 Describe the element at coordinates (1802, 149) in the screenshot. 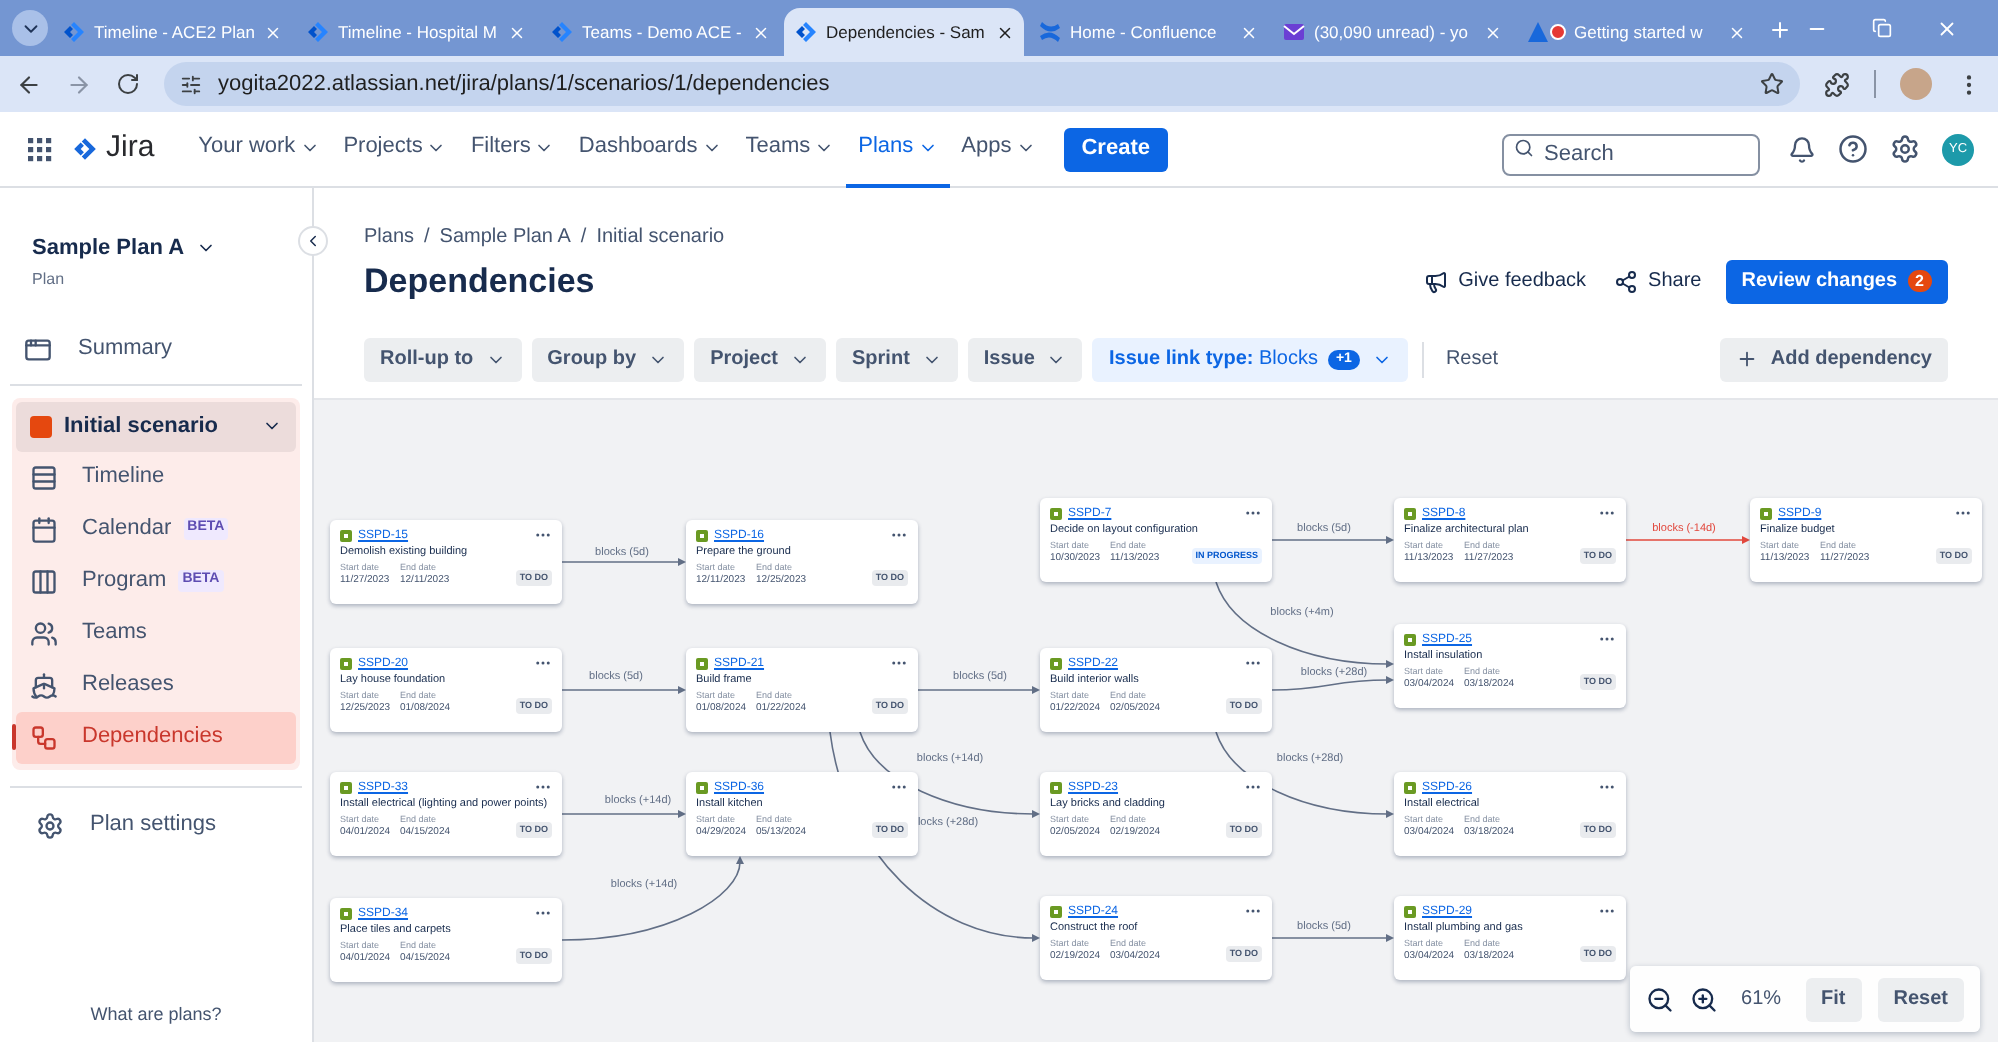

I see `notifications-icon` at that location.